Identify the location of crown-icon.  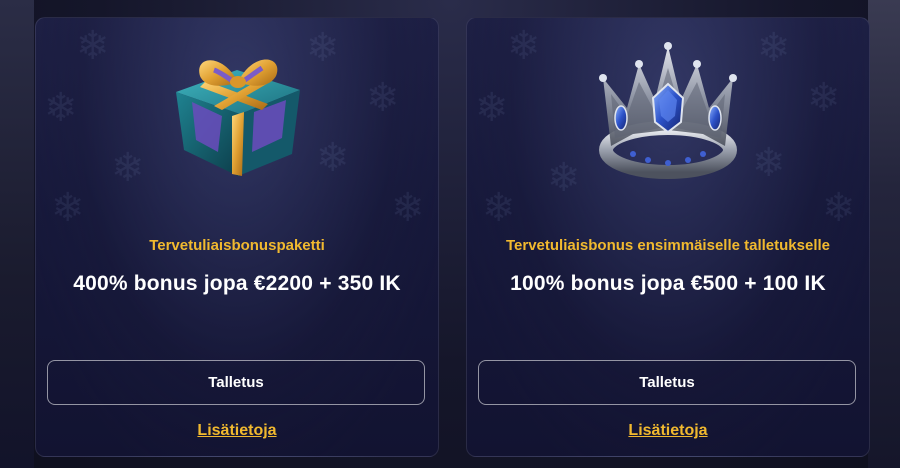
(668, 110).